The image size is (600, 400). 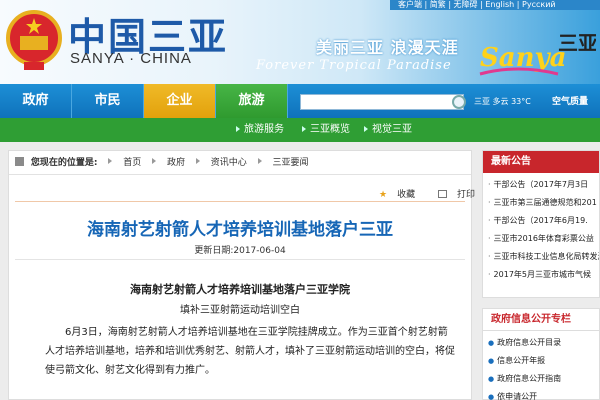 What do you see at coordinates (229, 163) in the screenshot?
I see `breadcrumb-news-center: 资讯中心` at bounding box center [229, 163].